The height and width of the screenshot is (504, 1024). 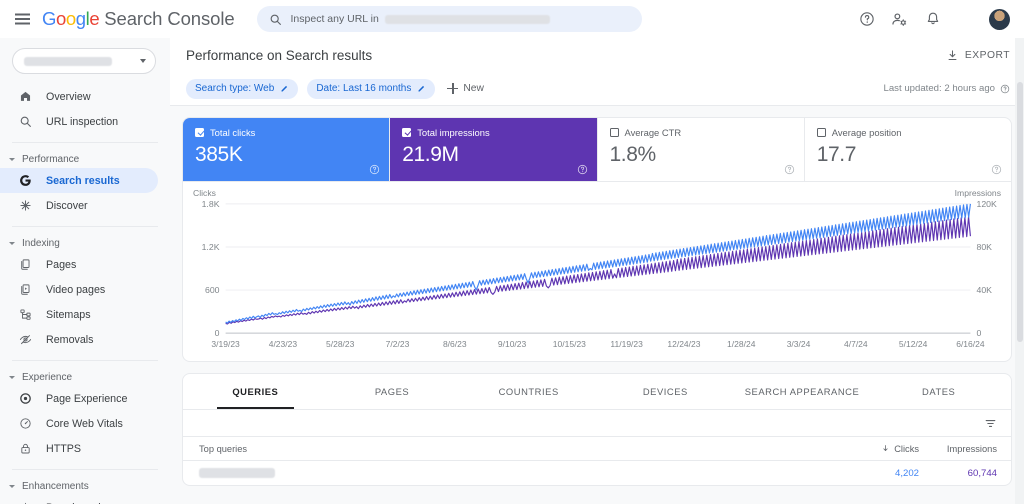 What do you see at coordinates (965, 19) in the screenshot?
I see `apps-grid-icon` at bounding box center [965, 19].